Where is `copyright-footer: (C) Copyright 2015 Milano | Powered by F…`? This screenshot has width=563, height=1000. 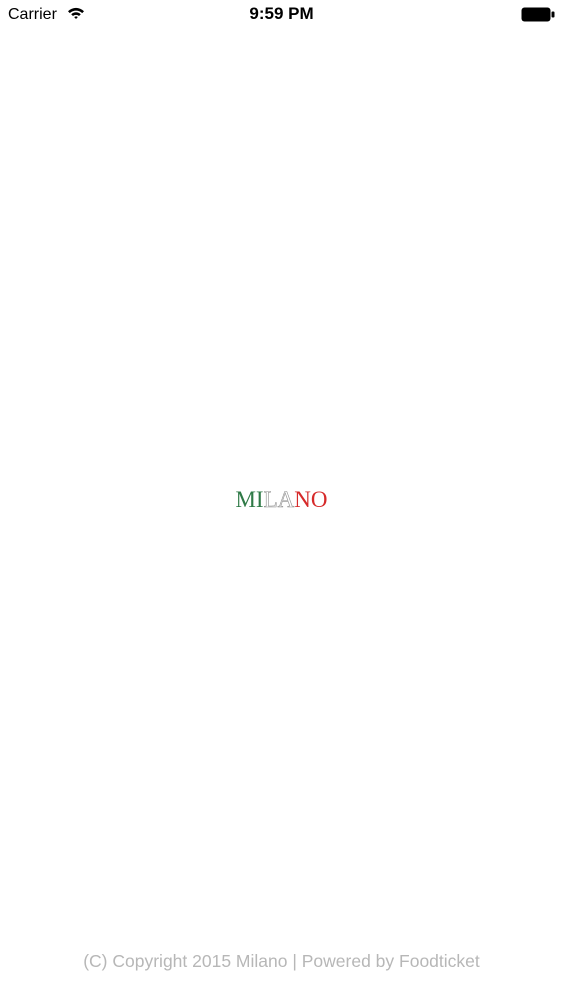 copyright-footer: (C) Copyright 2015 Milano | Powered by F… is located at coordinates (281, 961).